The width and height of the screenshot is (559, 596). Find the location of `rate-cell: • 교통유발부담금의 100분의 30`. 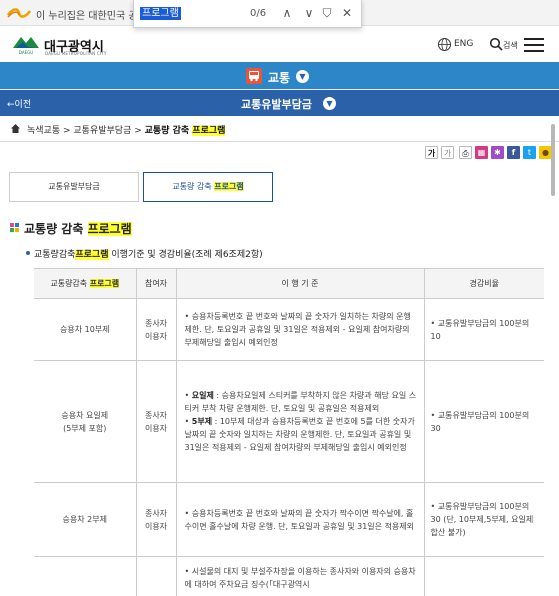

rate-cell: • 교통유발부담금의 100분의 30 is located at coordinates (483, 421).